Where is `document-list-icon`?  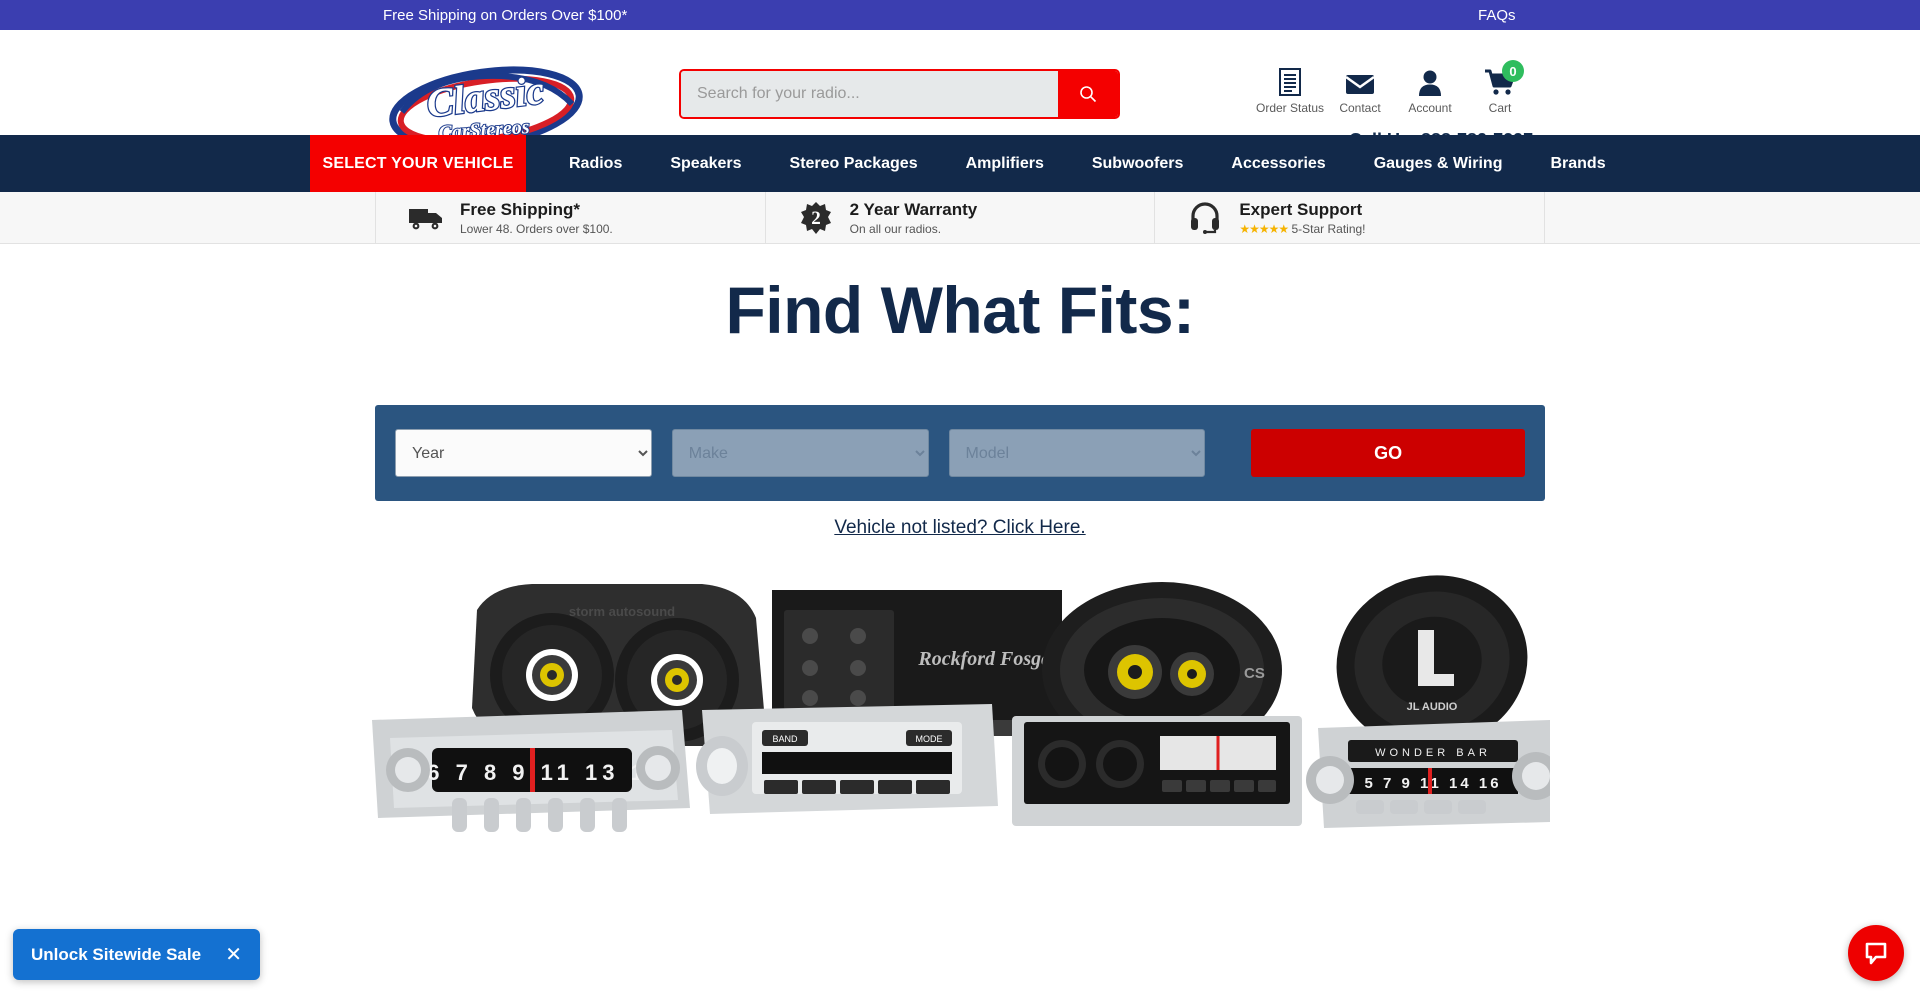 document-list-icon is located at coordinates (1290, 81).